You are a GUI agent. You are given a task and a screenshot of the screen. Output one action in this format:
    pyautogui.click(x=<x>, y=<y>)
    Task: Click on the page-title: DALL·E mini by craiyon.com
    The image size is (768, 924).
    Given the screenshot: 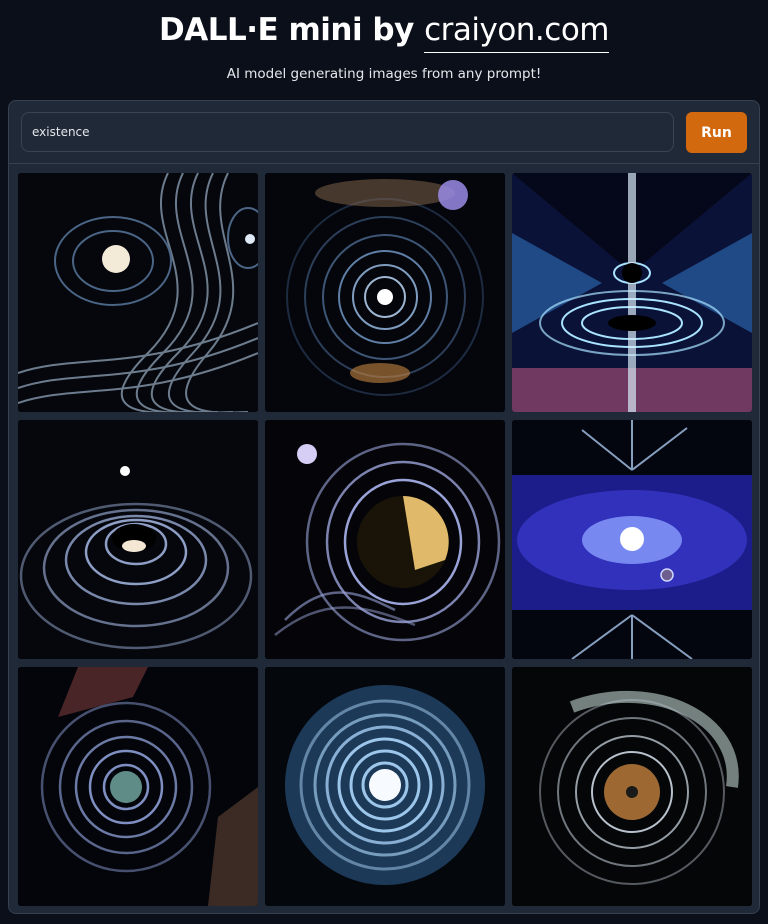 What is the action you would take?
    pyautogui.click(x=384, y=31)
    